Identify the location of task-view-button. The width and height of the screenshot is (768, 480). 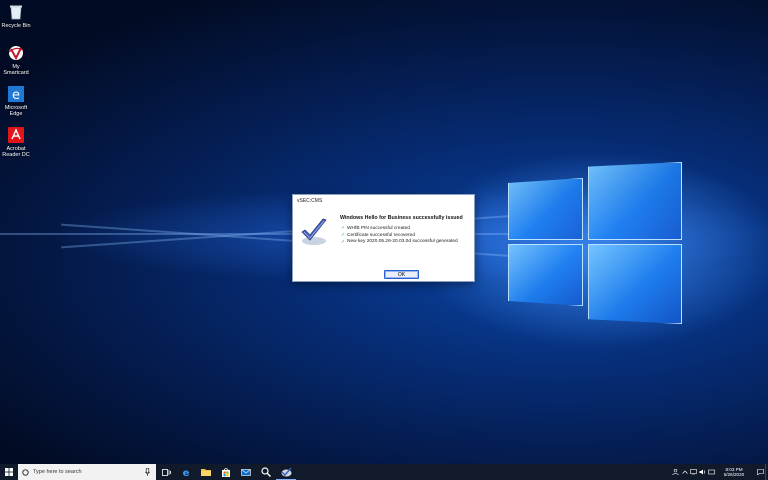
(166, 472).